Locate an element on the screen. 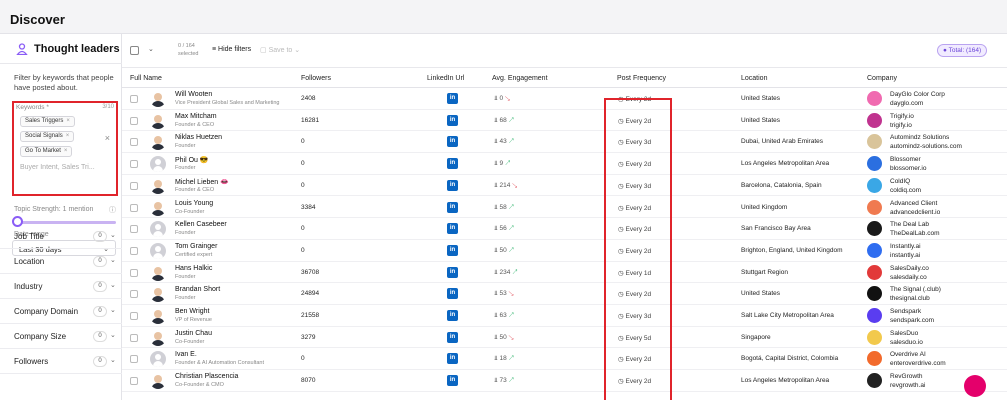  filter-company-domain: Company Domain 0 ⌄ is located at coordinates (61, 311).